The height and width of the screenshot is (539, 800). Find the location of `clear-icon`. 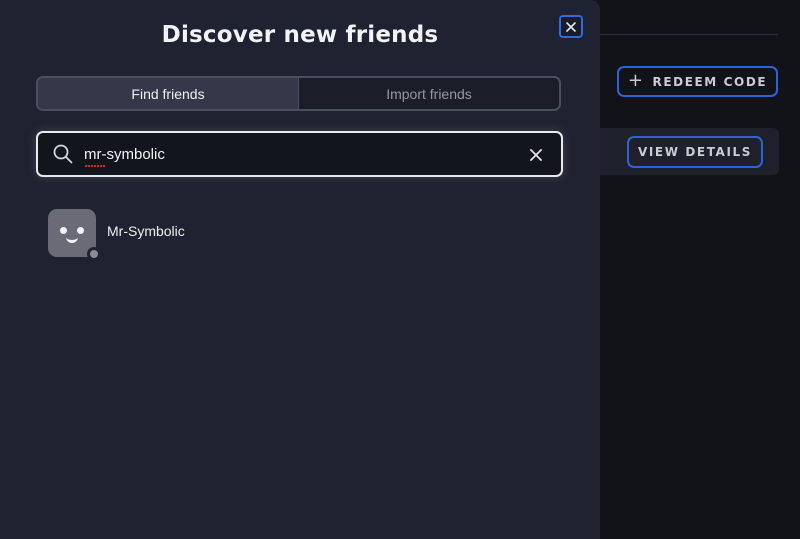

clear-icon is located at coordinates (536, 155).